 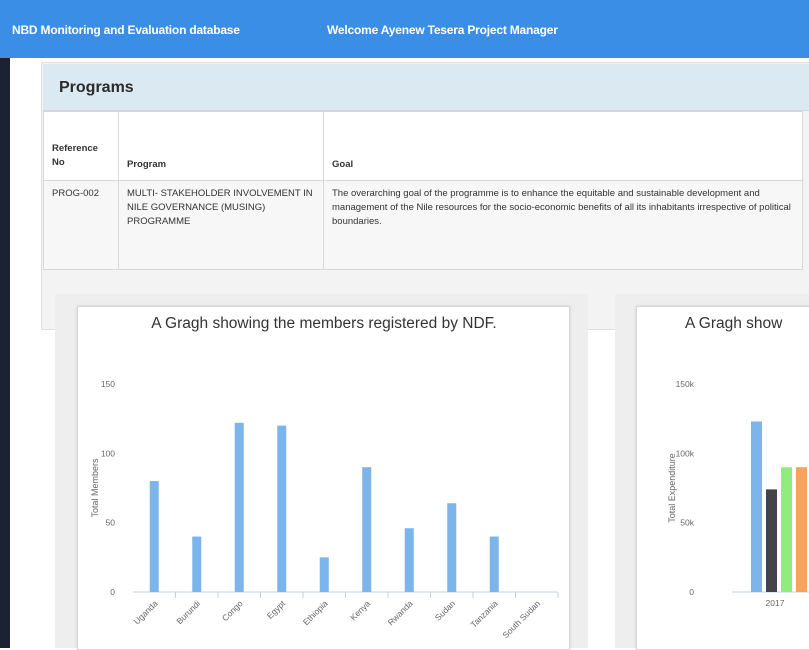 What do you see at coordinates (108, 453) in the screenshot?
I see `y-tick-label: 100` at bounding box center [108, 453].